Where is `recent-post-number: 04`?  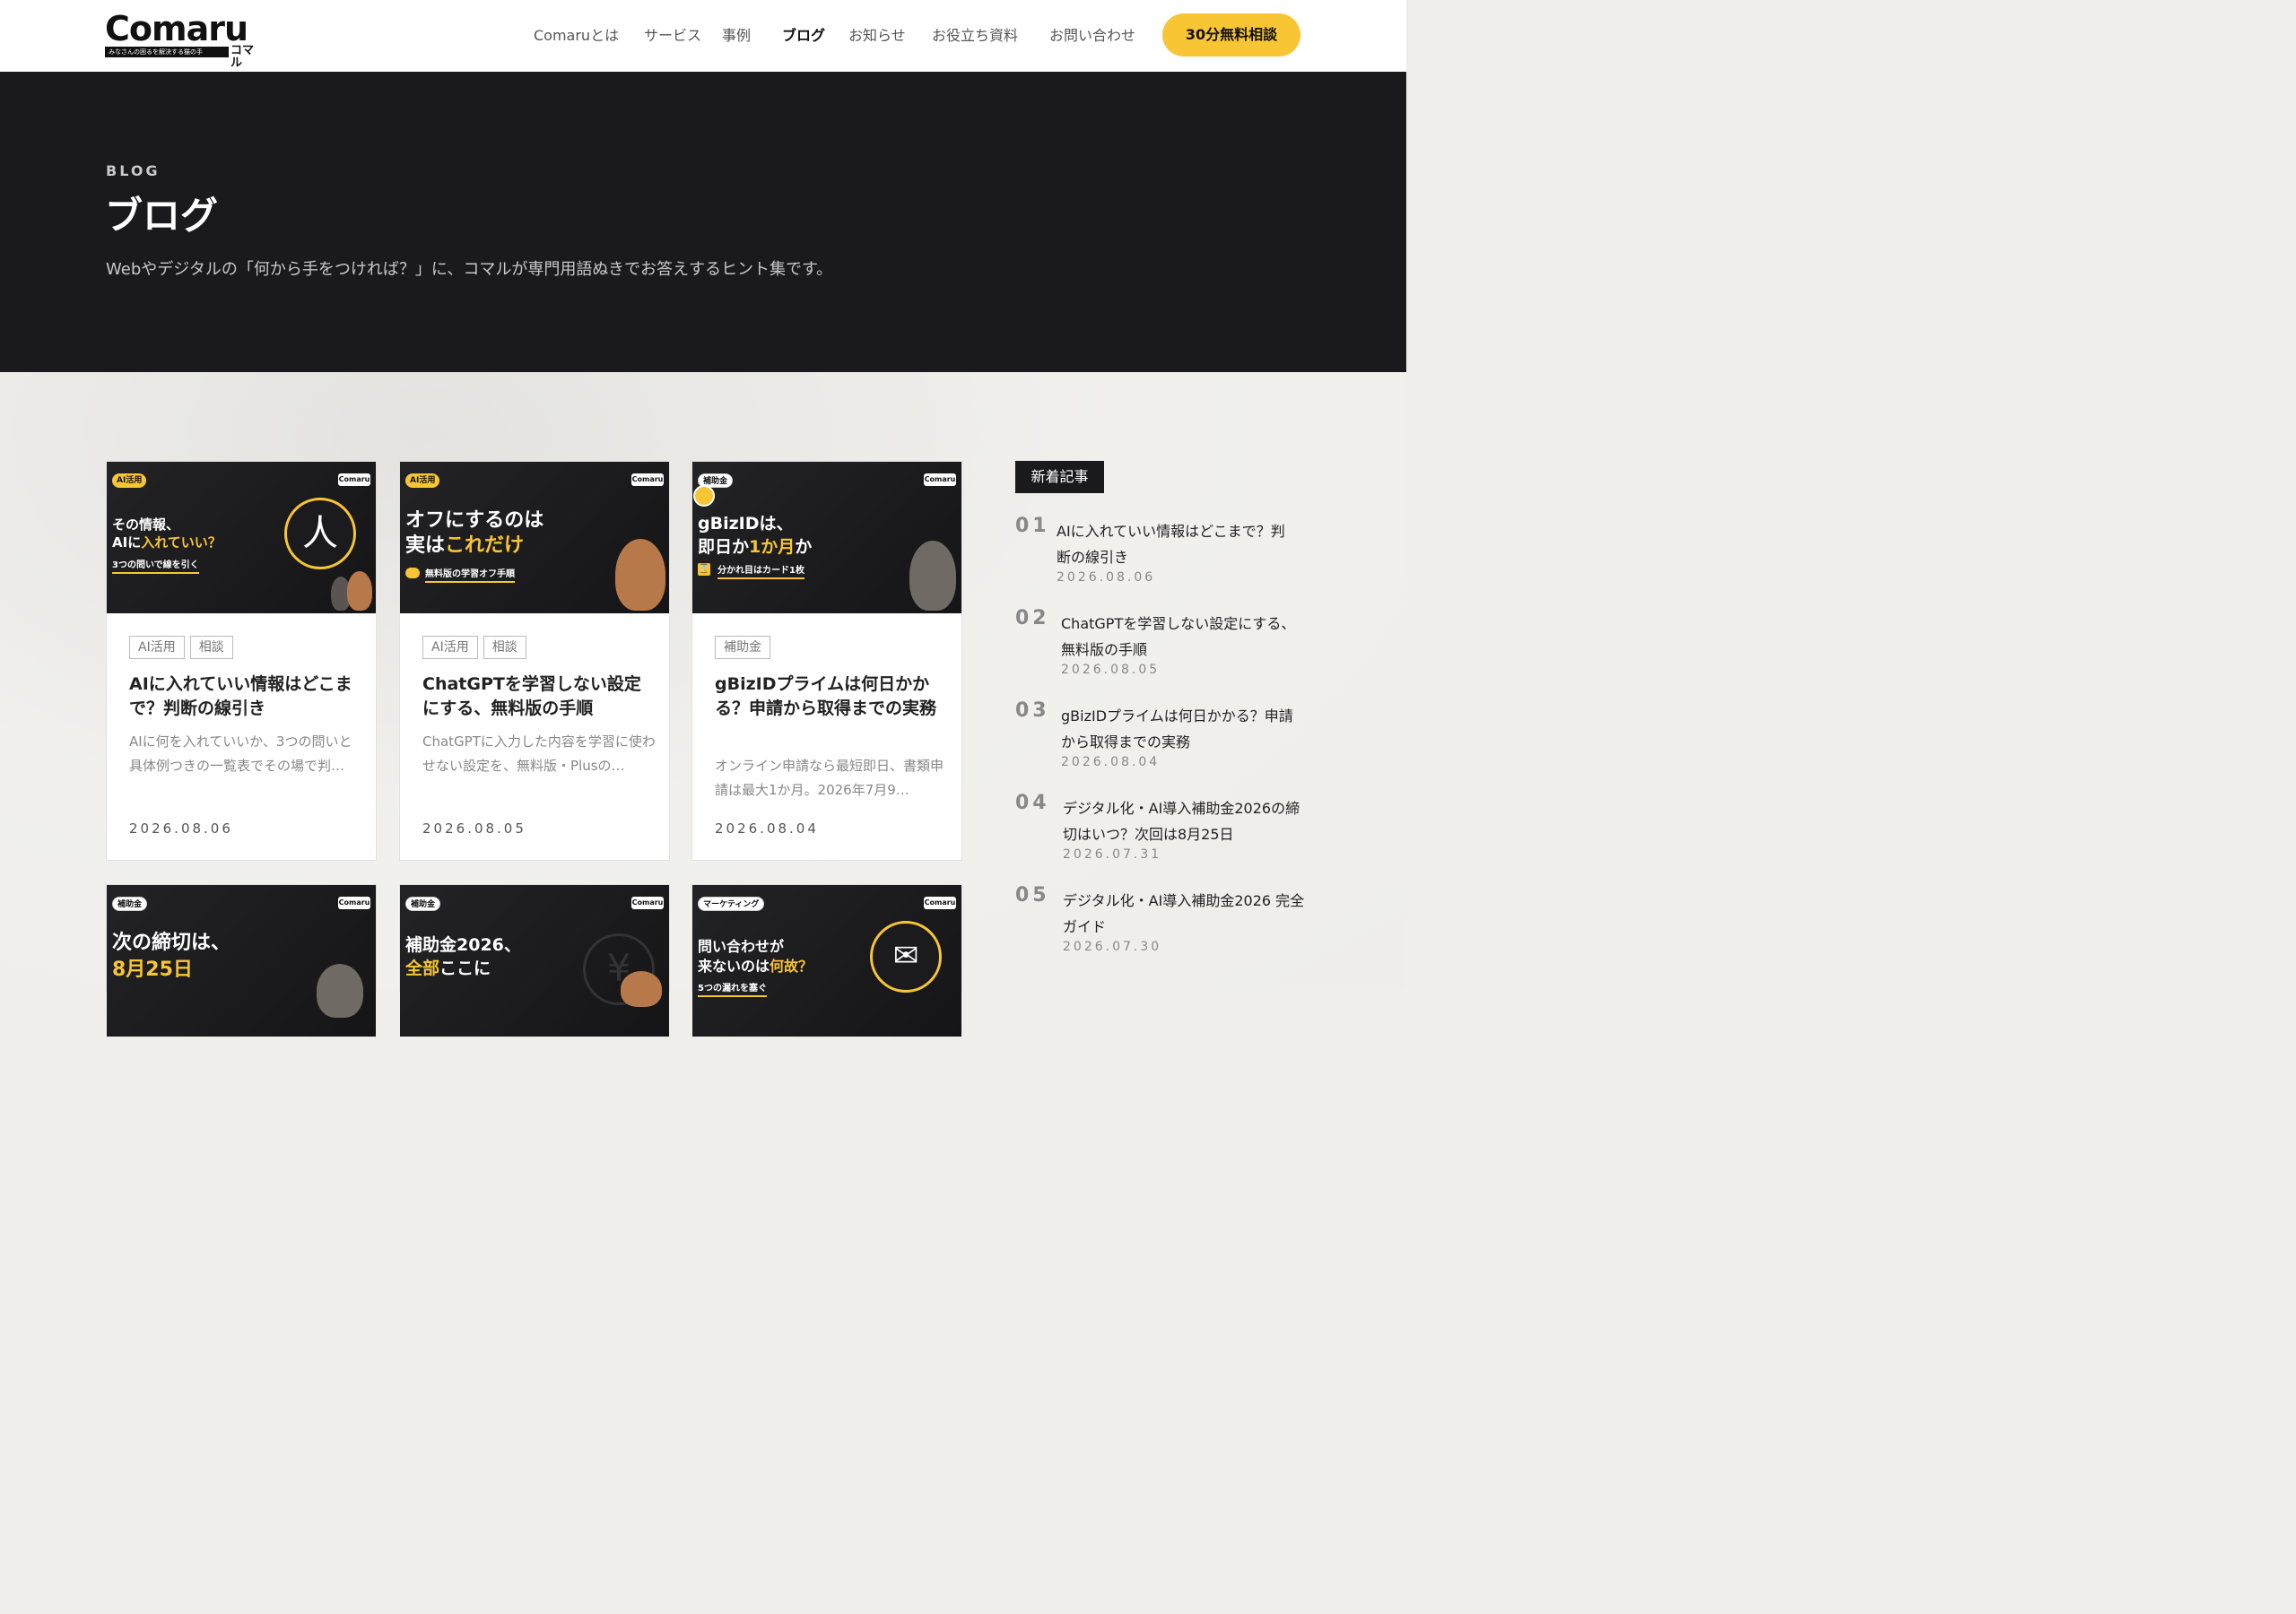
recent-post-number: 04 is located at coordinates (1032, 803).